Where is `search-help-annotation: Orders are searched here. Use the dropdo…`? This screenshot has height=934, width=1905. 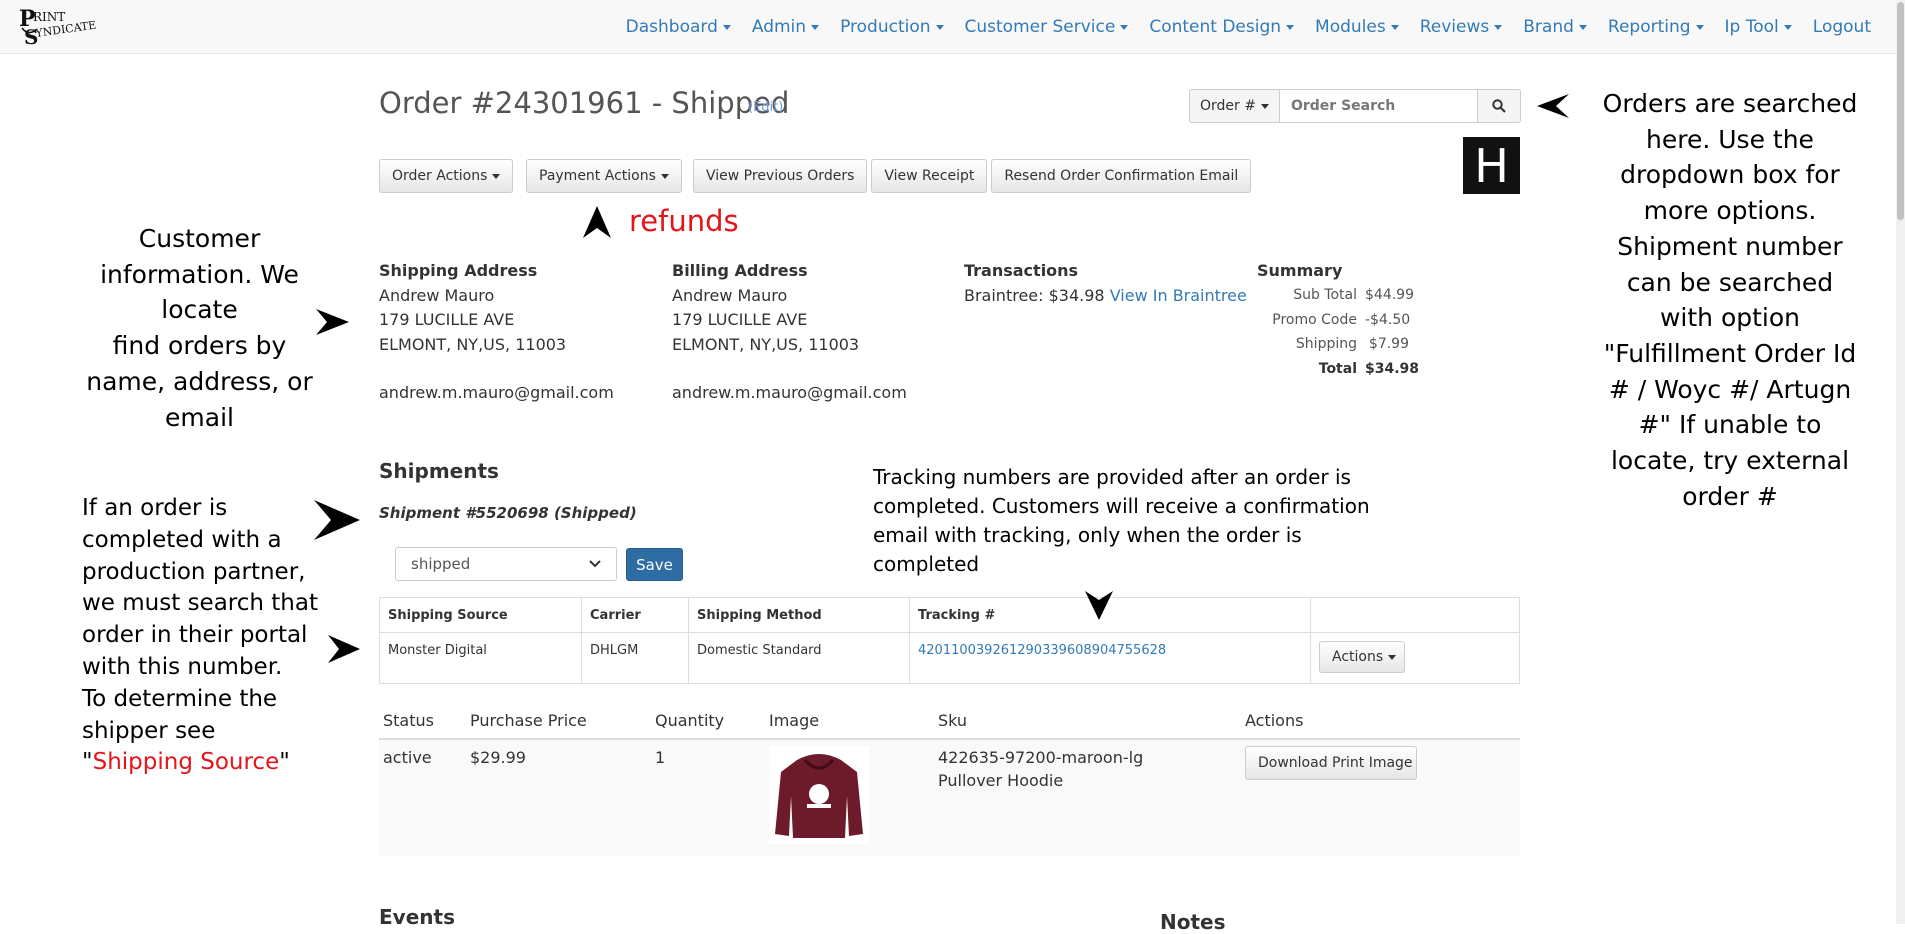
search-help-annotation: Orders are searched here. Use the dropdo… is located at coordinates (1730, 300).